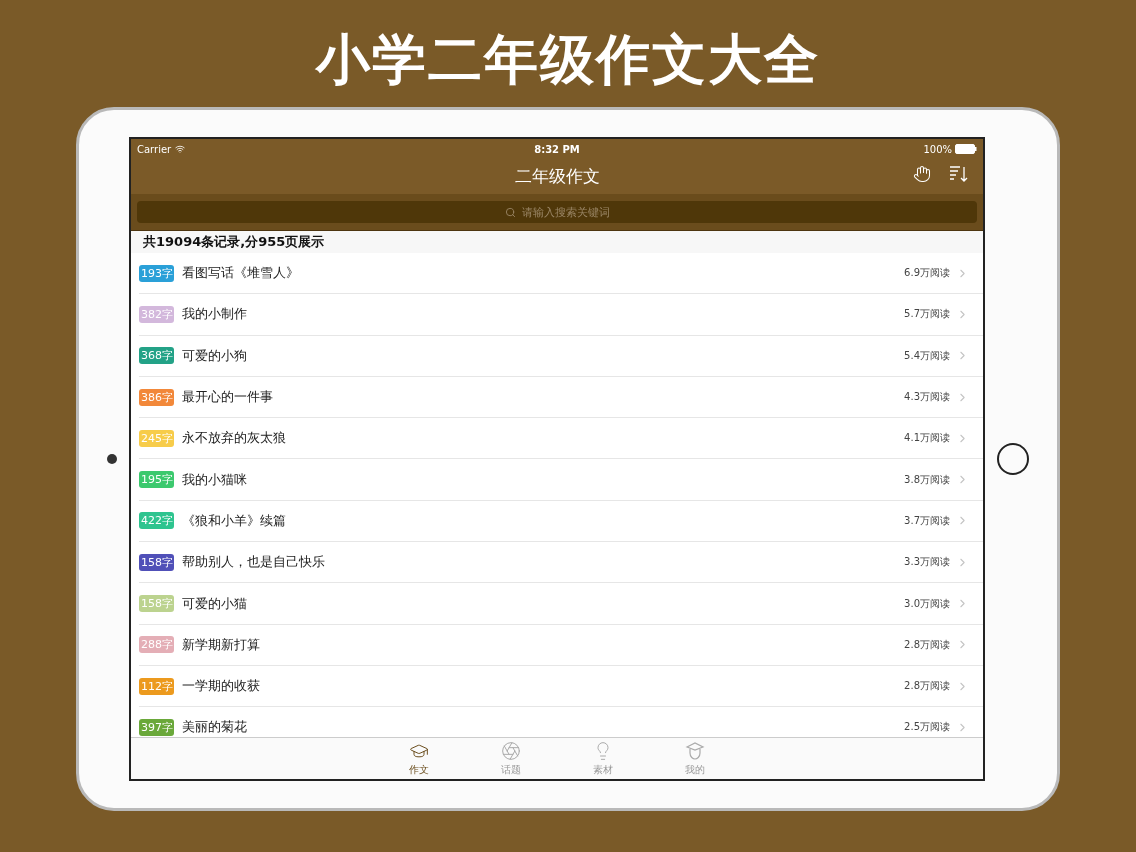 This screenshot has height=852, width=1136. I want to click on word-count-tag: 422字, so click(156, 521).